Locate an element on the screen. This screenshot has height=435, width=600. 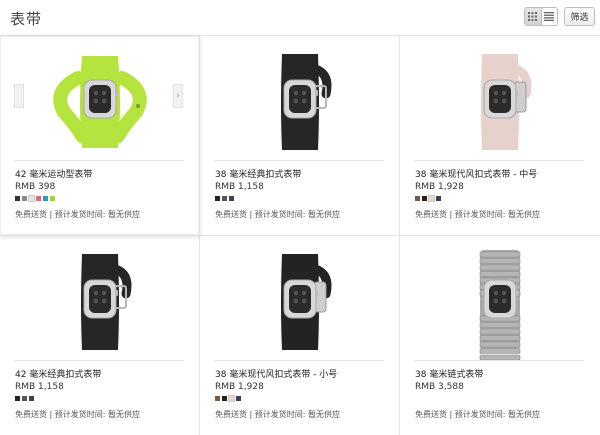
product-name: 38 毫米经典扣式表带 is located at coordinates (258, 173).